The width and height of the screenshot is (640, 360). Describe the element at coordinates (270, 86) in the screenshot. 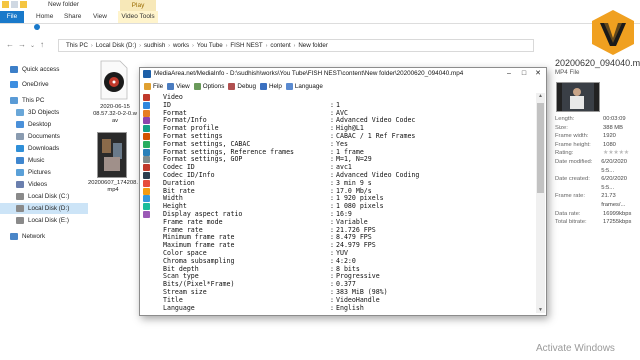

I see `menu-help: Help` at that location.